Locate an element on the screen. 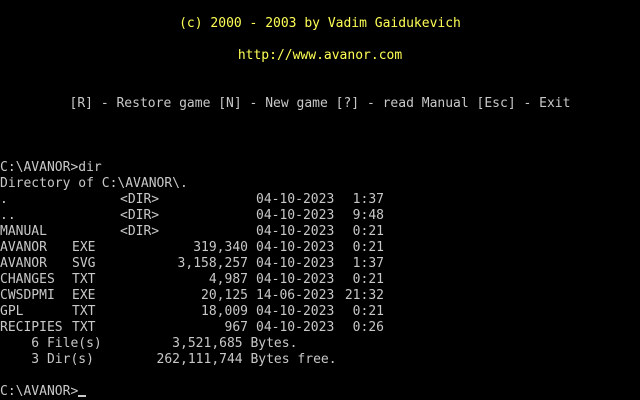  entry-name: .. is located at coordinates (8, 215).